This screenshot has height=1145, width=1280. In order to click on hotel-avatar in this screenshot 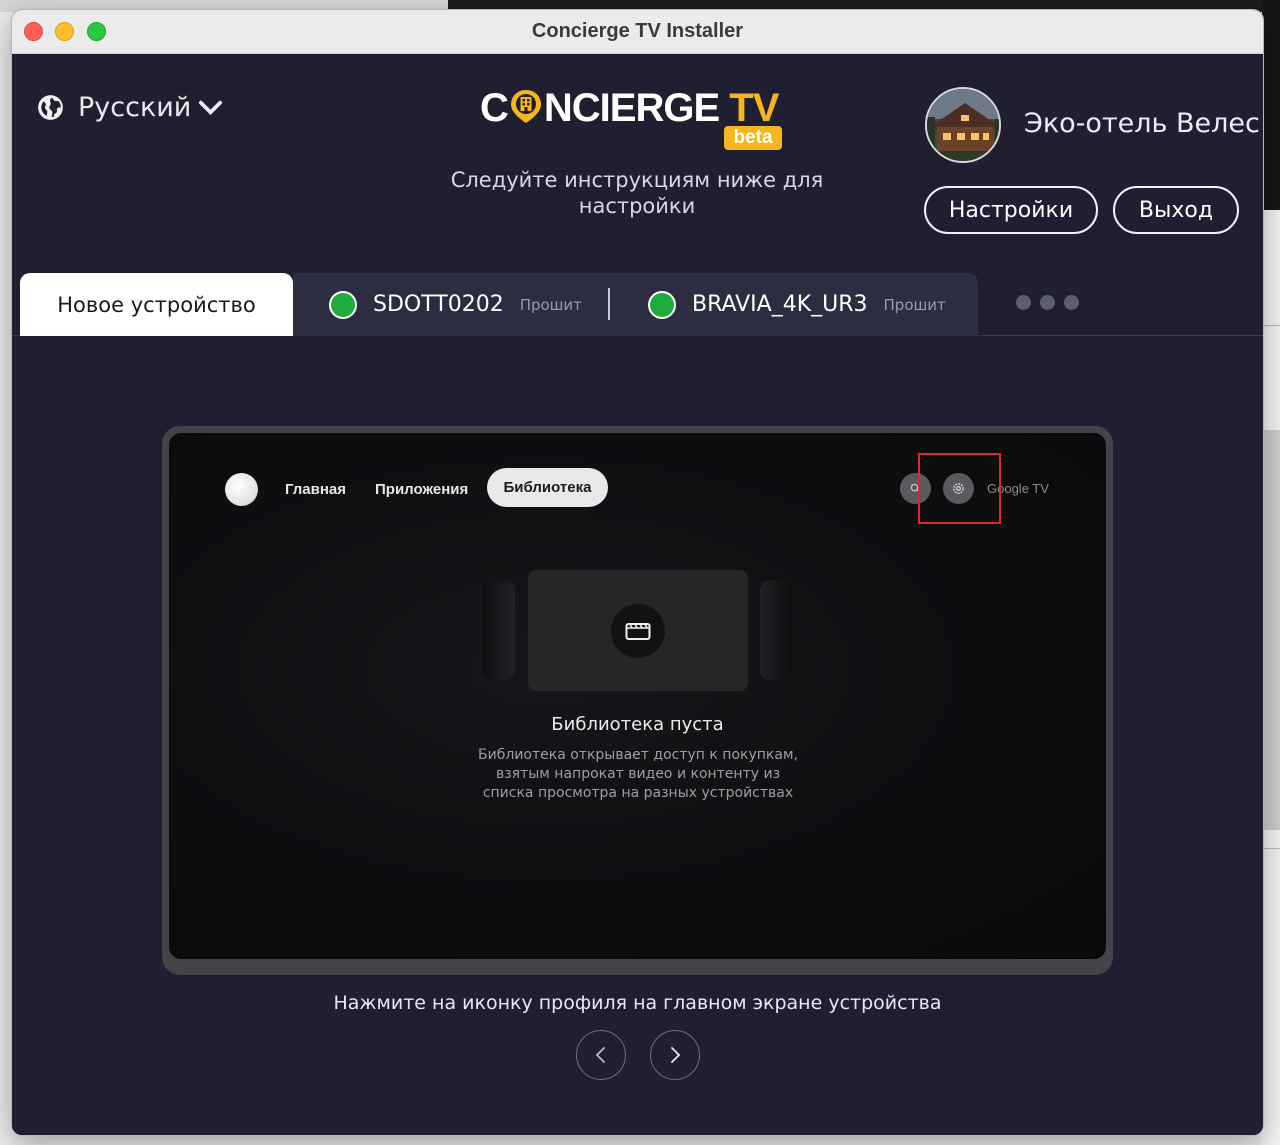, I will do `click(963, 125)`.